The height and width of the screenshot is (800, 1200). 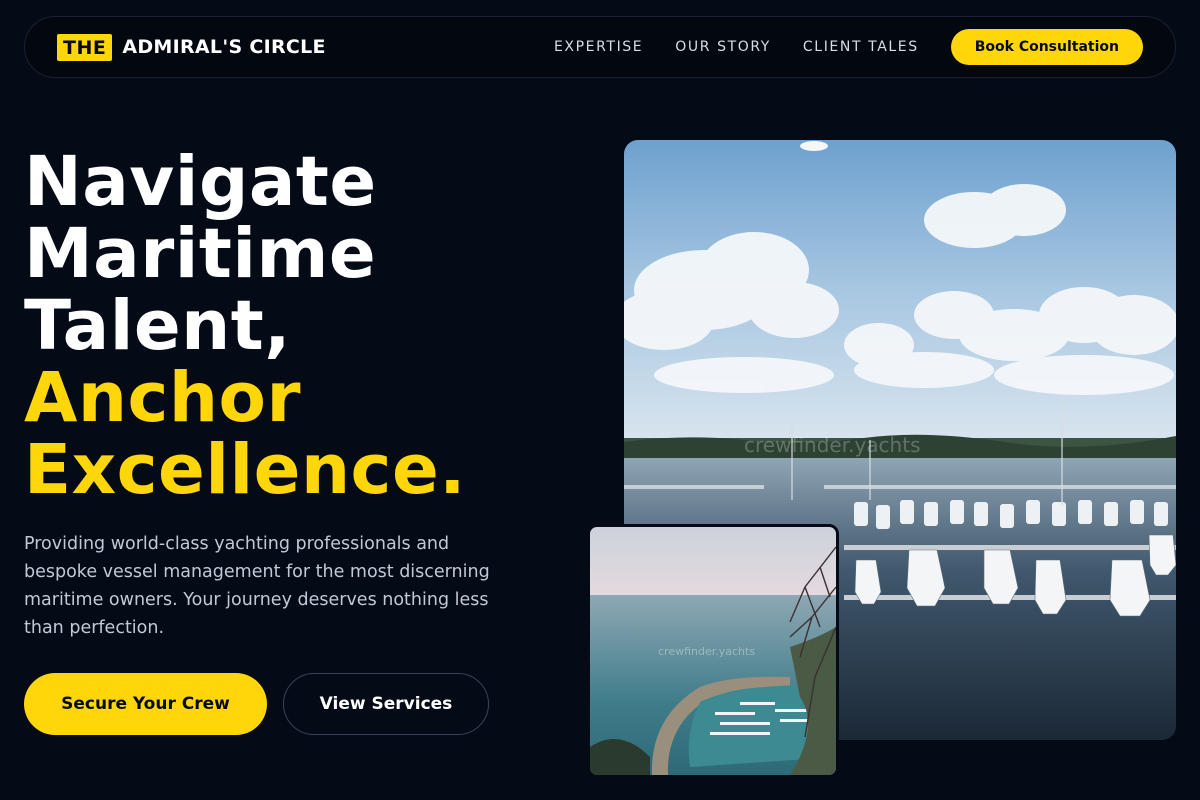 I want to click on headline-accent-line: Anchor, so click(x=162, y=398).